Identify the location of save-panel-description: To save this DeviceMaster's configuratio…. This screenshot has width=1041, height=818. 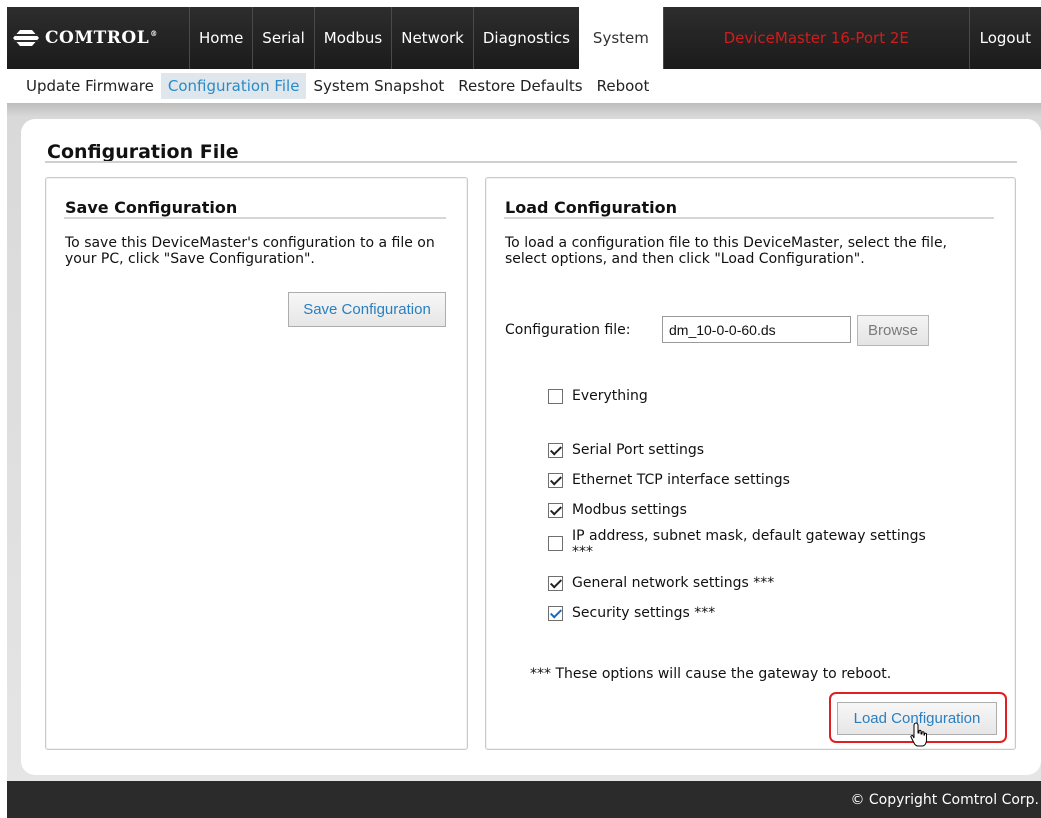
(250, 251).